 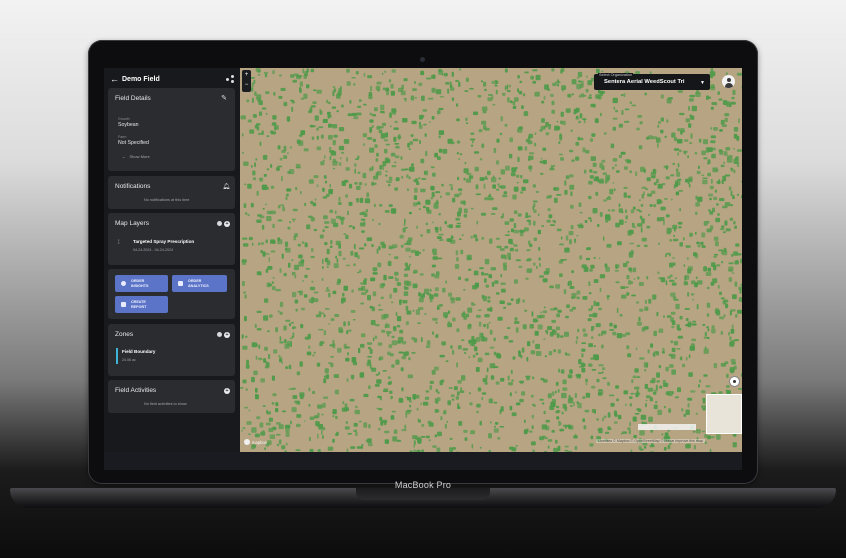 What do you see at coordinates (133, 143) in the screenshot?
I see `farm-value: Not Specified` at bounding box center [133, 143].